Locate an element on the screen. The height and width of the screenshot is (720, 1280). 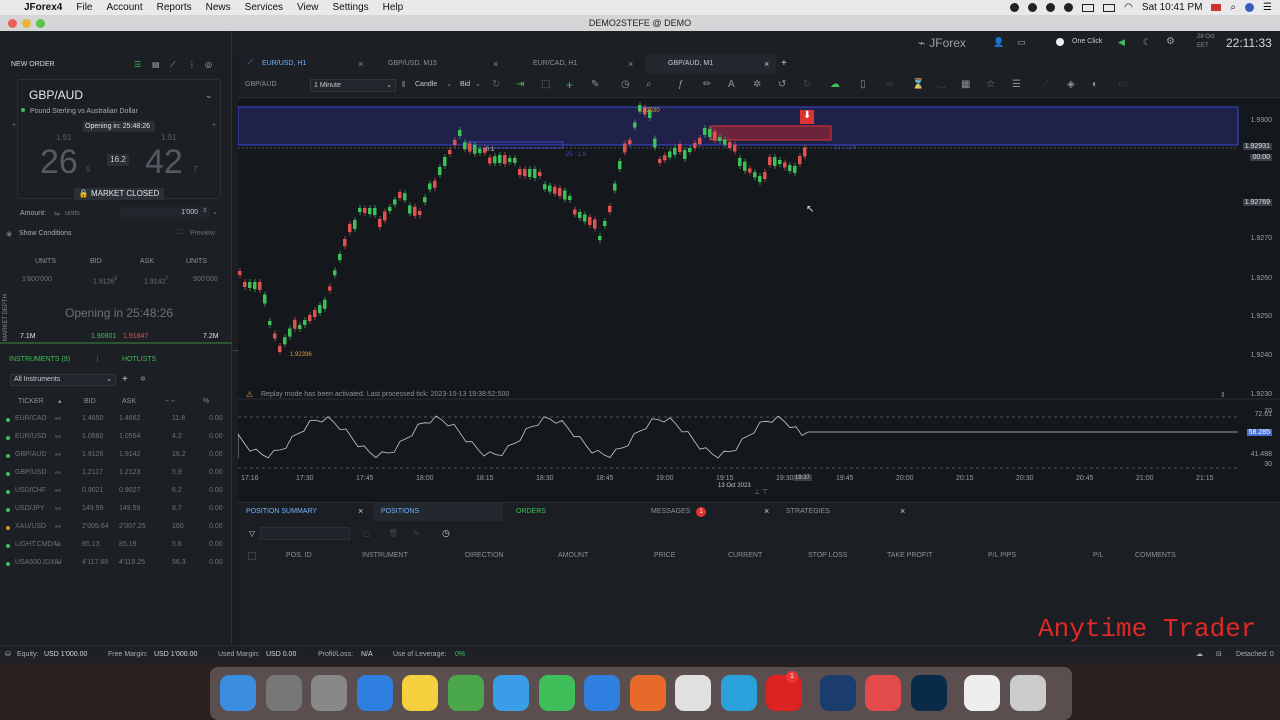
instrument-ticker: EUR/USD is located at coordinates (31, 436).